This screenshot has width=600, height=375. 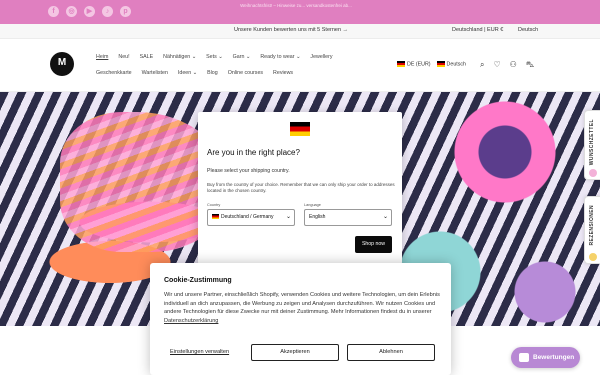 What do you see at coordinates (593, 173) in the screenshot?
I see `heart-icon` at bounding box center [593, 173].